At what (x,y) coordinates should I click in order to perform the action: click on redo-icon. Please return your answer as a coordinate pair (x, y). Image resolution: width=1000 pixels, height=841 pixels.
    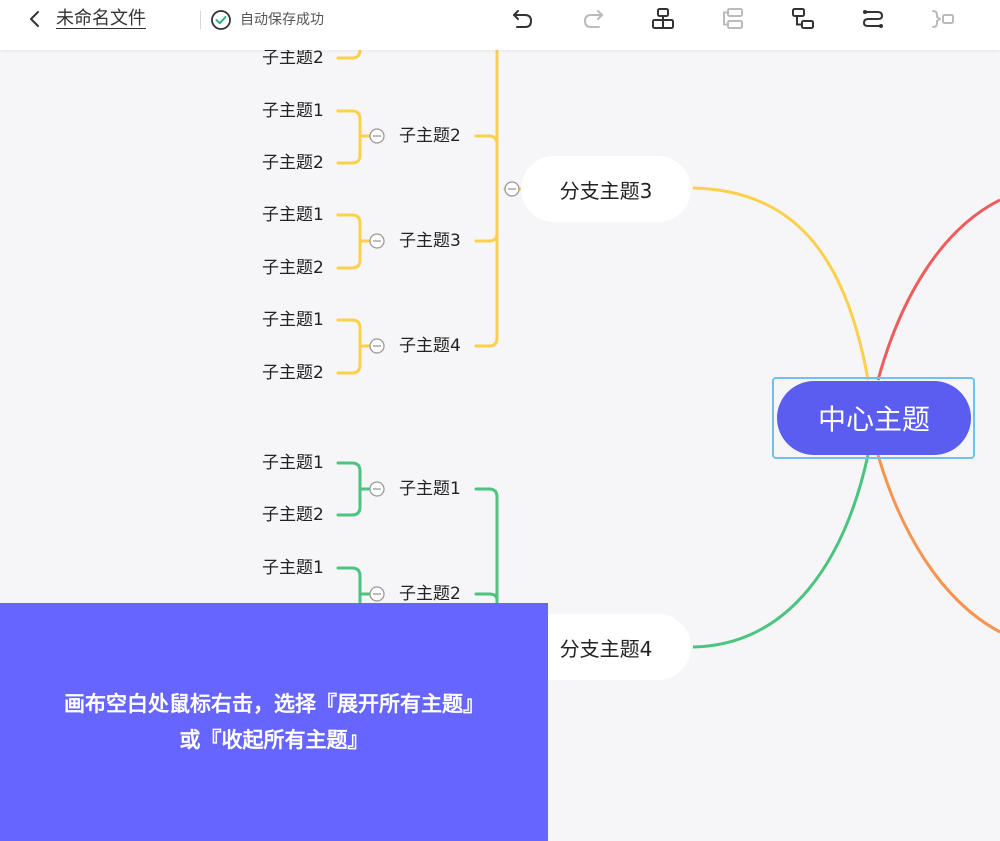
    Looking at the image, I should click on (593, 19).